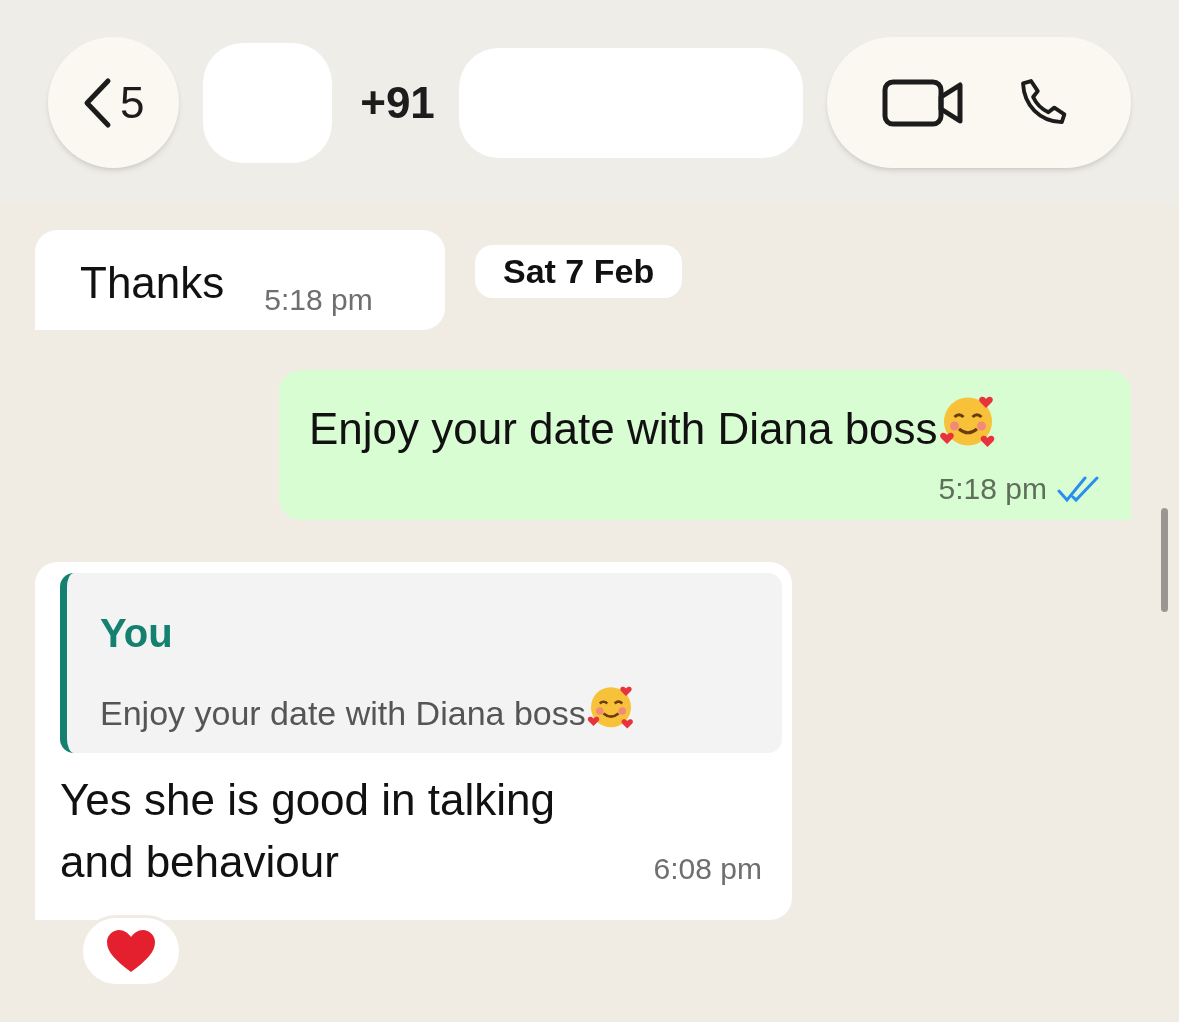 The image size is (1179, 1022). Describe the element at coordinates (132, 102) in the screenshot. I see `unread-count: 5` at that location.